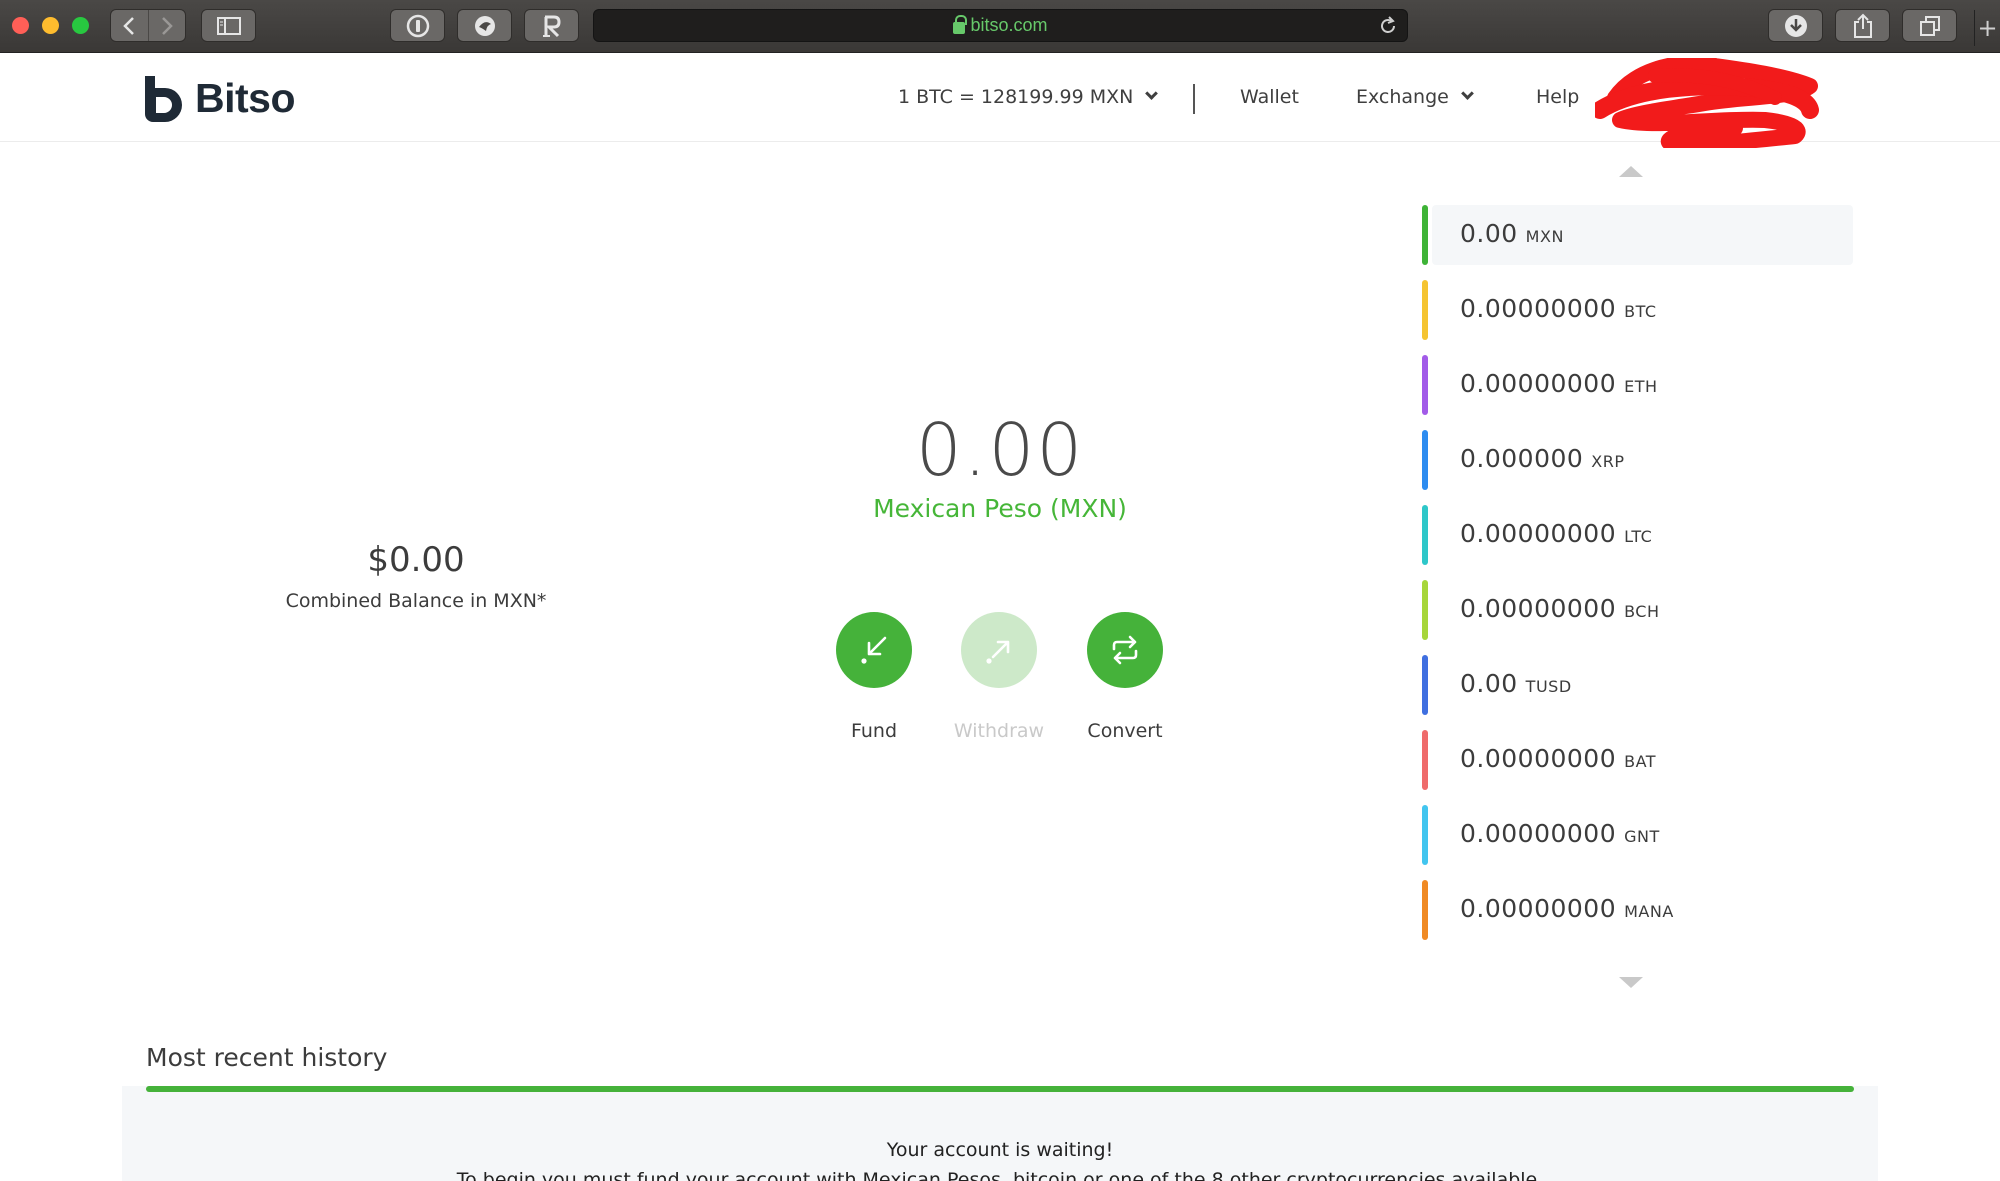 Image resolution: width=2000 pixels, height=1181 pixels. I want to click on scroll-up-arrow-icon, so click(1631, 171).